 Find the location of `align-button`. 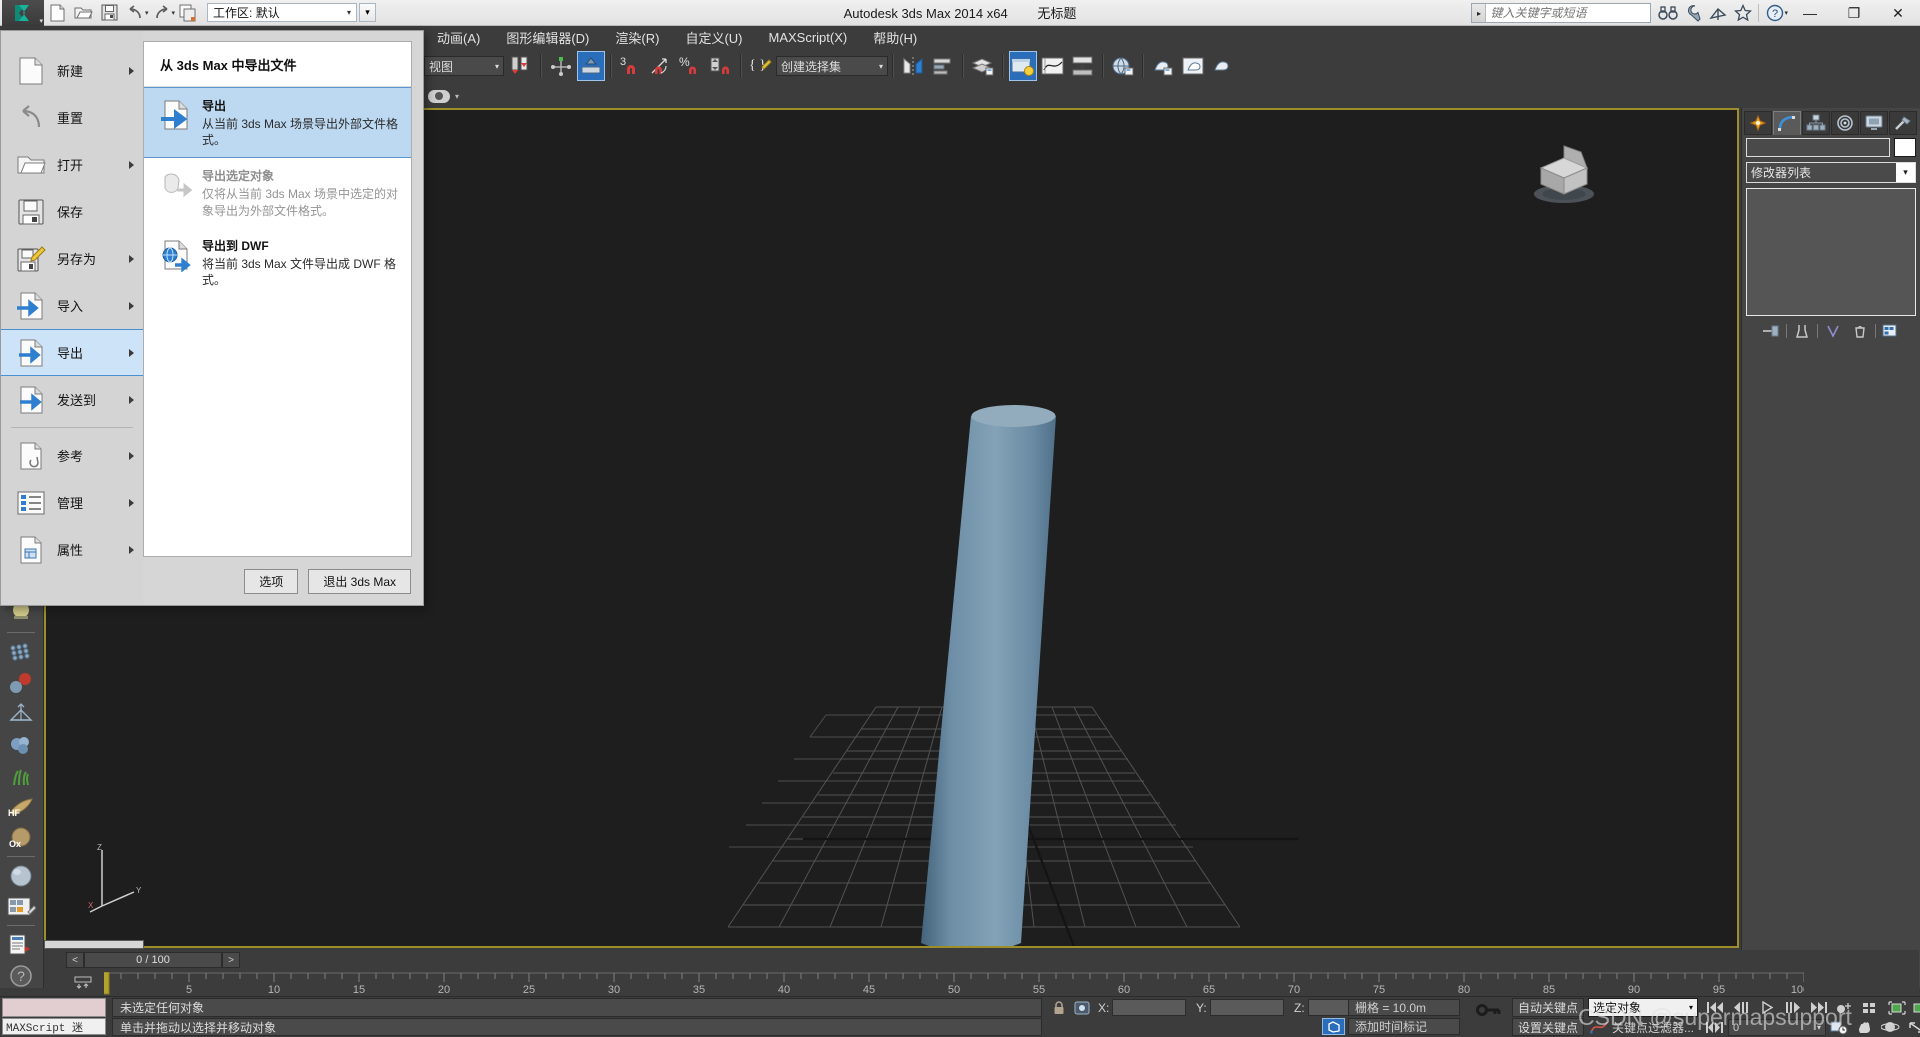

align-button is located at coordinates (943, 66).